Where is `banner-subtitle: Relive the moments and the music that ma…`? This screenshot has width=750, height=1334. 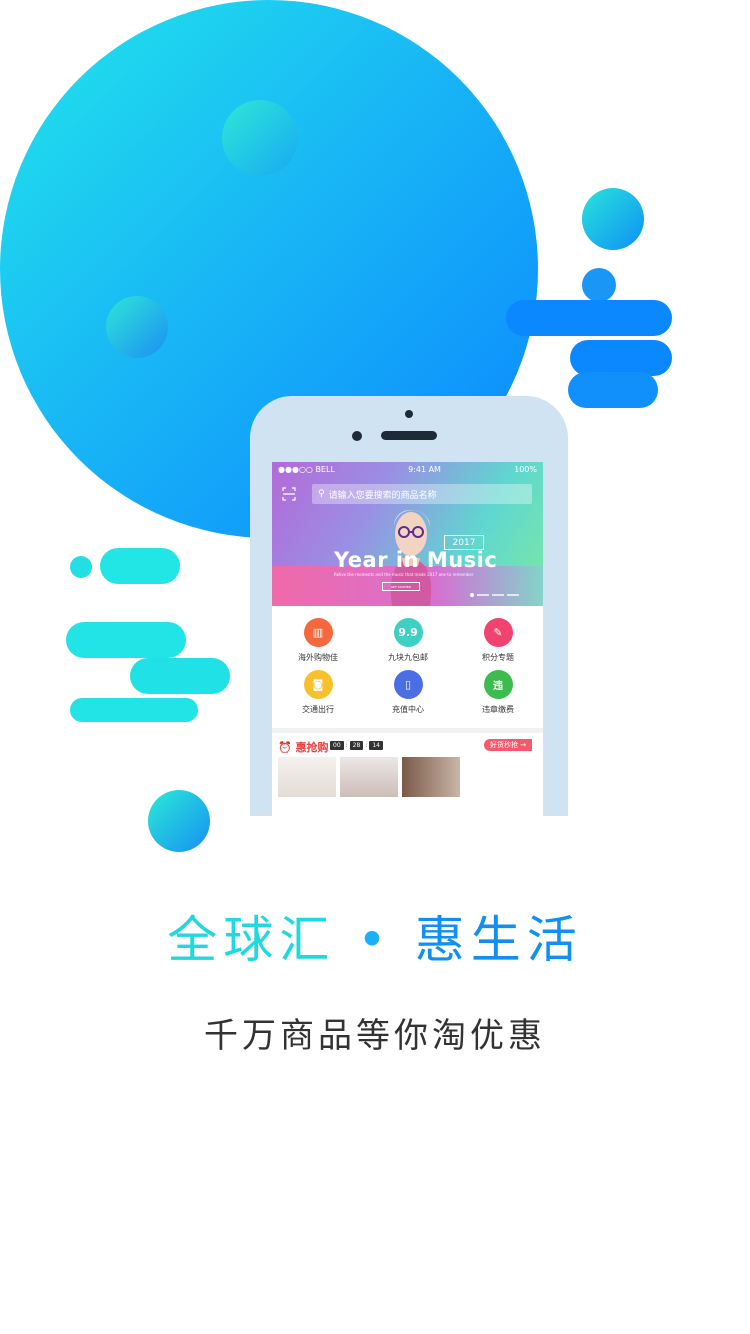 banner-subtitle: Relive the moments and the music that ma… is located at coordinates (404, 574).